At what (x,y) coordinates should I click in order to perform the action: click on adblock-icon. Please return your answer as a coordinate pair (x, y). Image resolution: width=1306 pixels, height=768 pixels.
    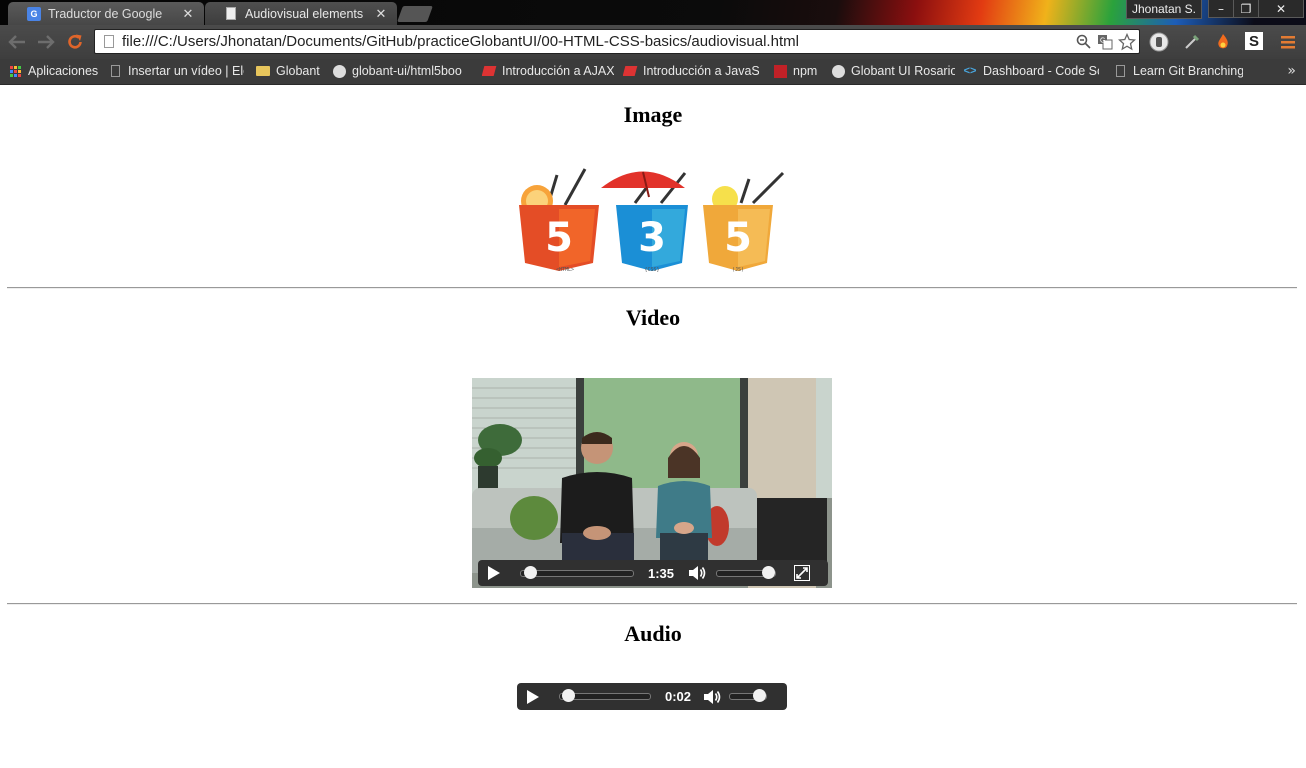
    Looking at the image, I should click on (1159, 42).